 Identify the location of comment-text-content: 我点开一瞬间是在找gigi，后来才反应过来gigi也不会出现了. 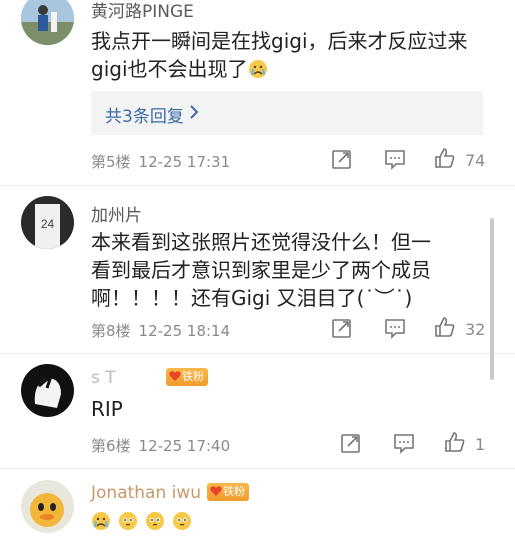
(279, 55).